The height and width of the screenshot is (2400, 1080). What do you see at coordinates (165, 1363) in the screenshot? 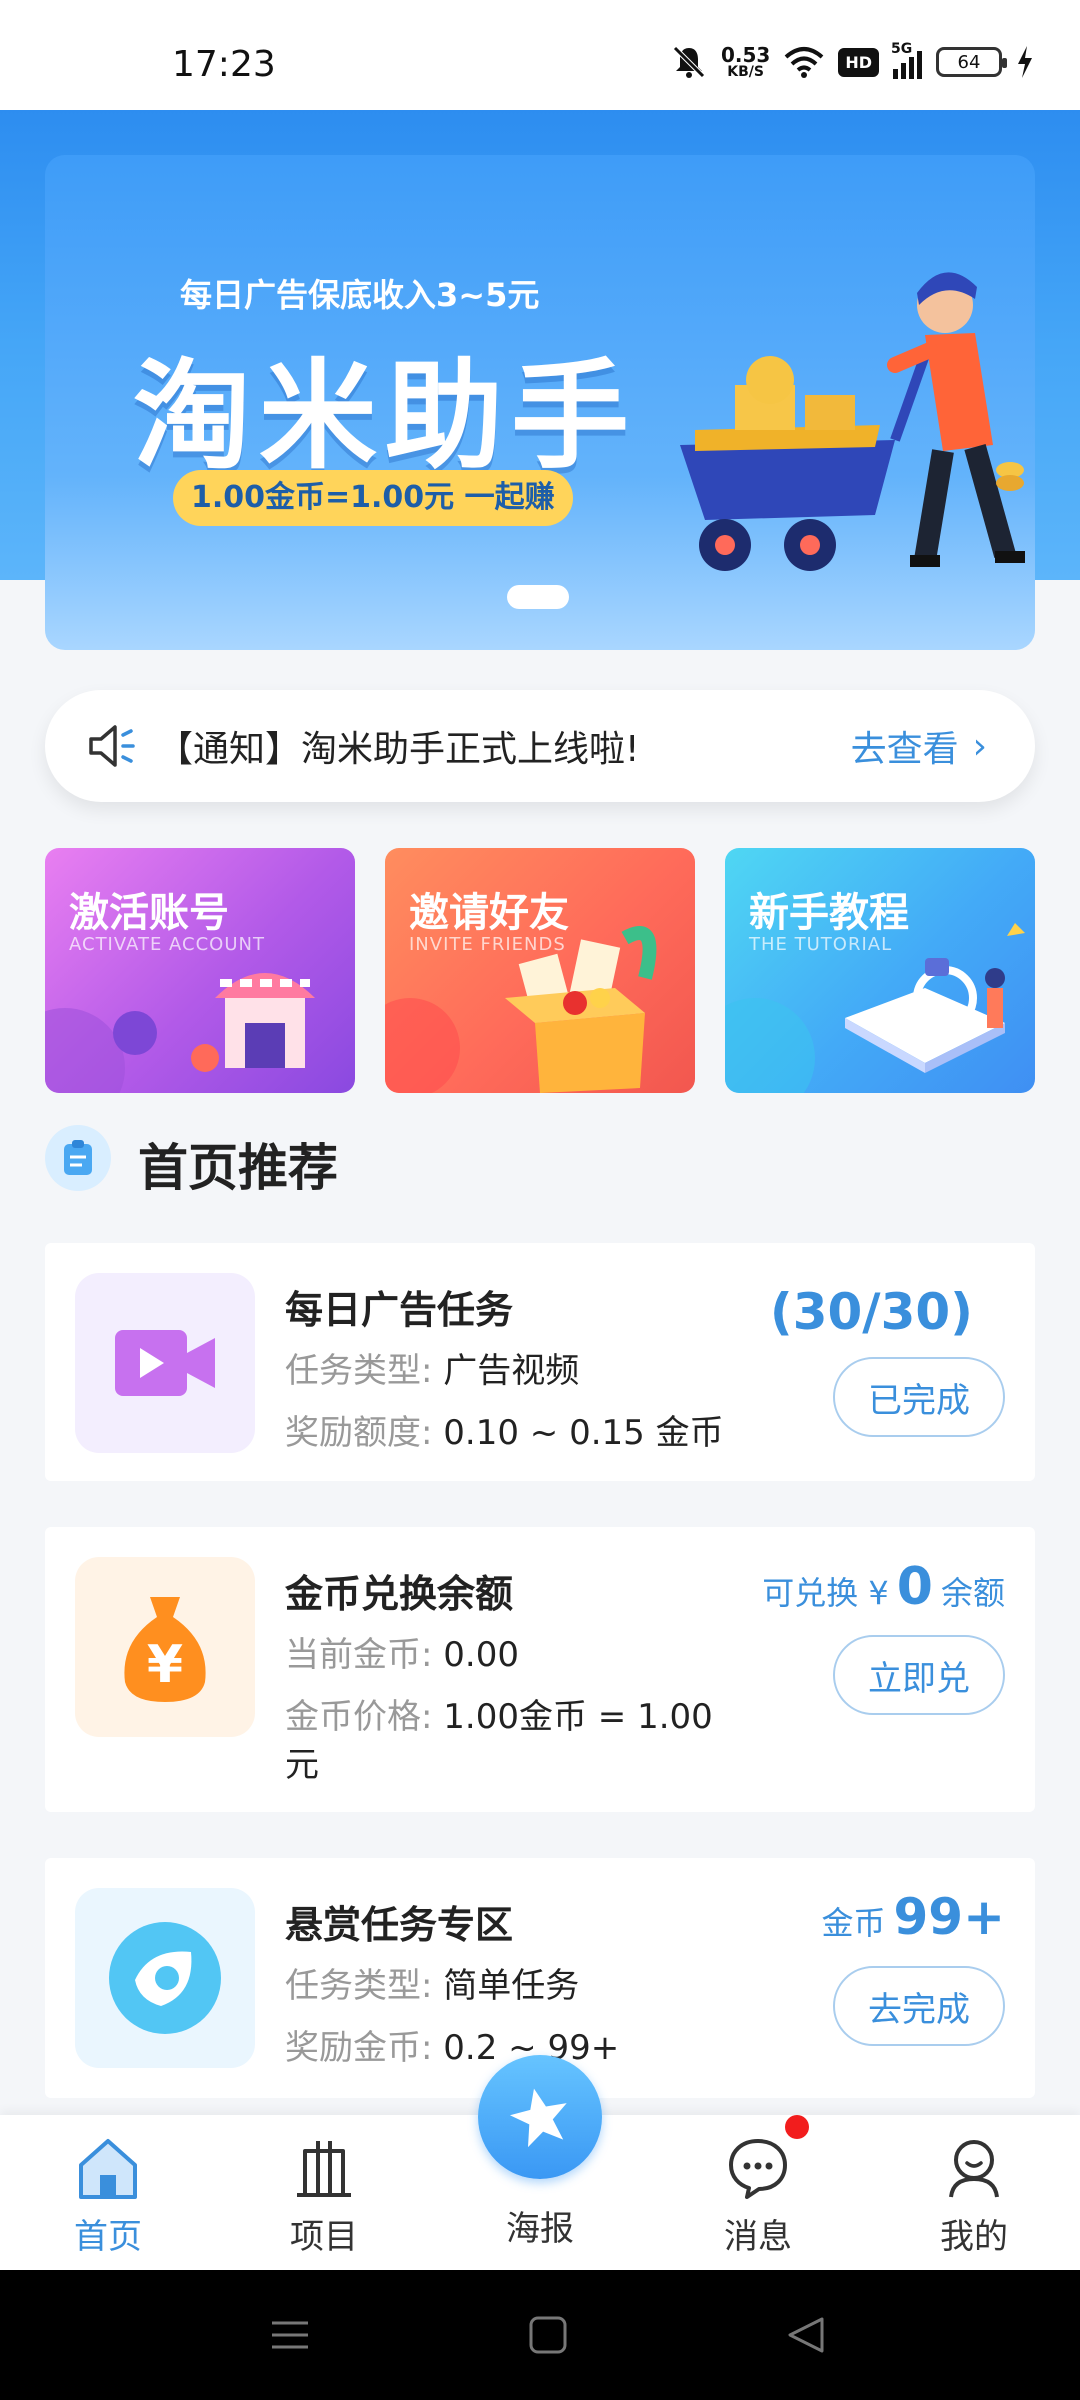
I see `video-camera-icon` at bounding box center [165, 1363].